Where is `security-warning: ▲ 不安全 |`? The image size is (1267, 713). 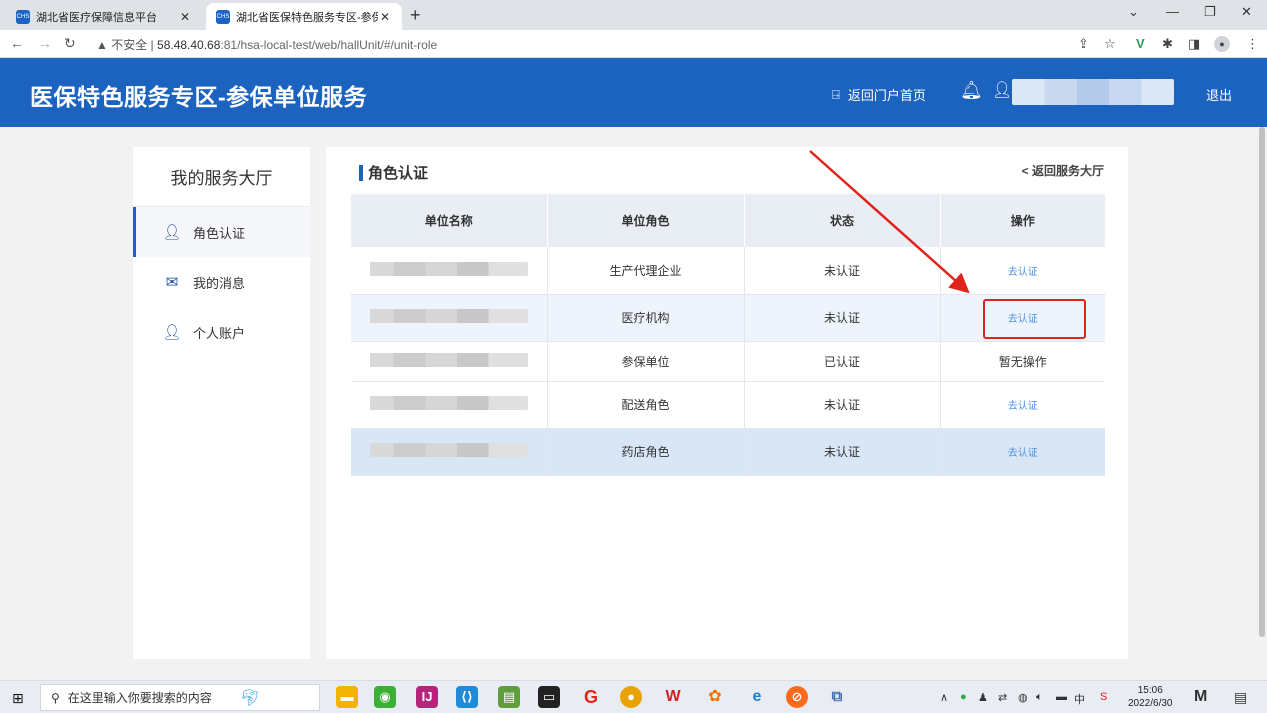
security-warning: ▲ 不安全 | is located at coordinates (125, 45).